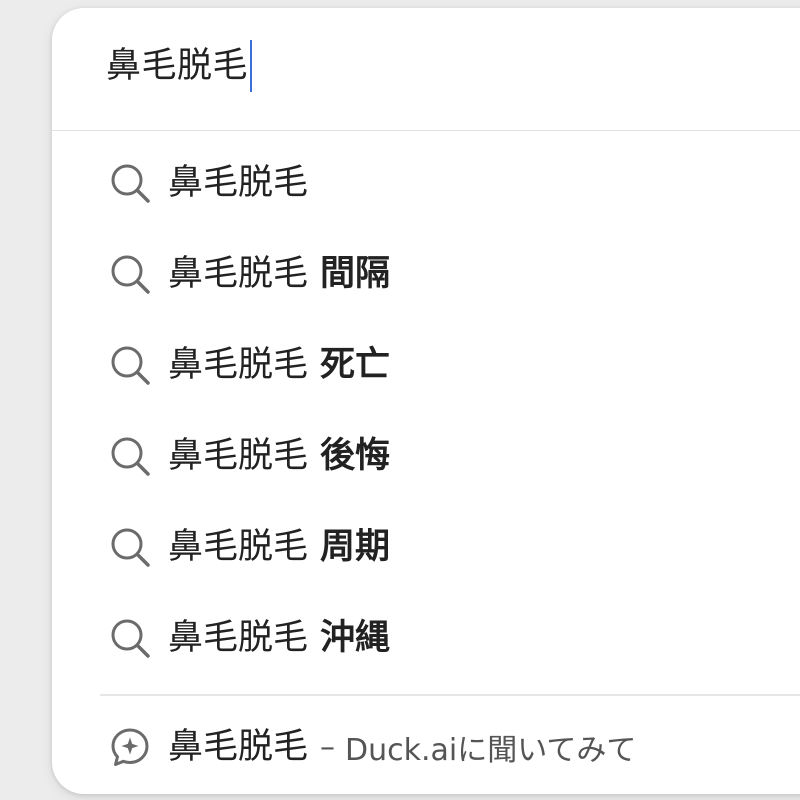 The width and height of the screenshot is (800, 800). Describe the element at coordinates (355, 273) in the screenshot. I see `suggestion-suffix: 間隔` at that location.